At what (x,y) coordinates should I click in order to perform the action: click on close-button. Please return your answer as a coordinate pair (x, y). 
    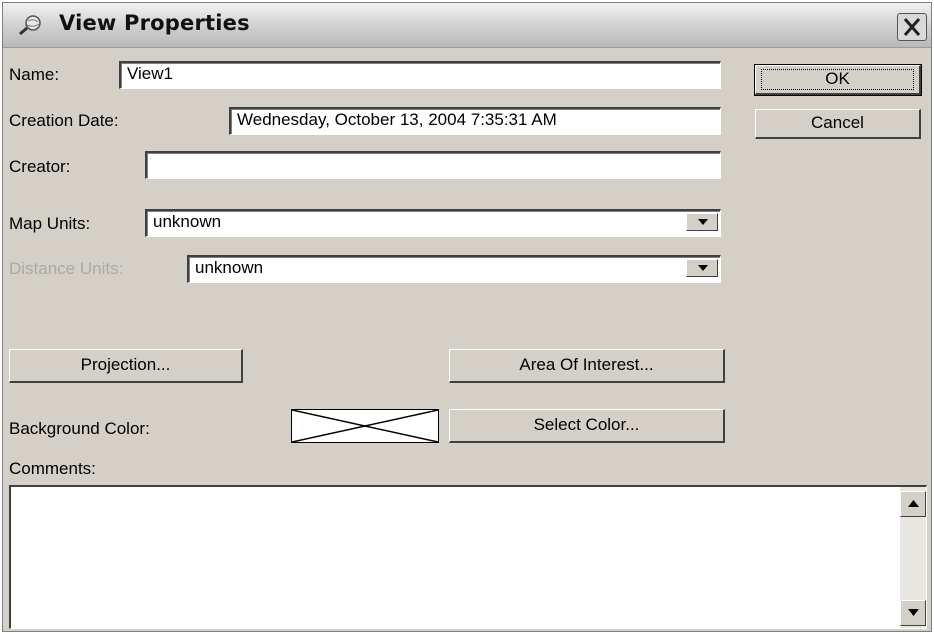
    Looking at the image, I should click on (912, 27).